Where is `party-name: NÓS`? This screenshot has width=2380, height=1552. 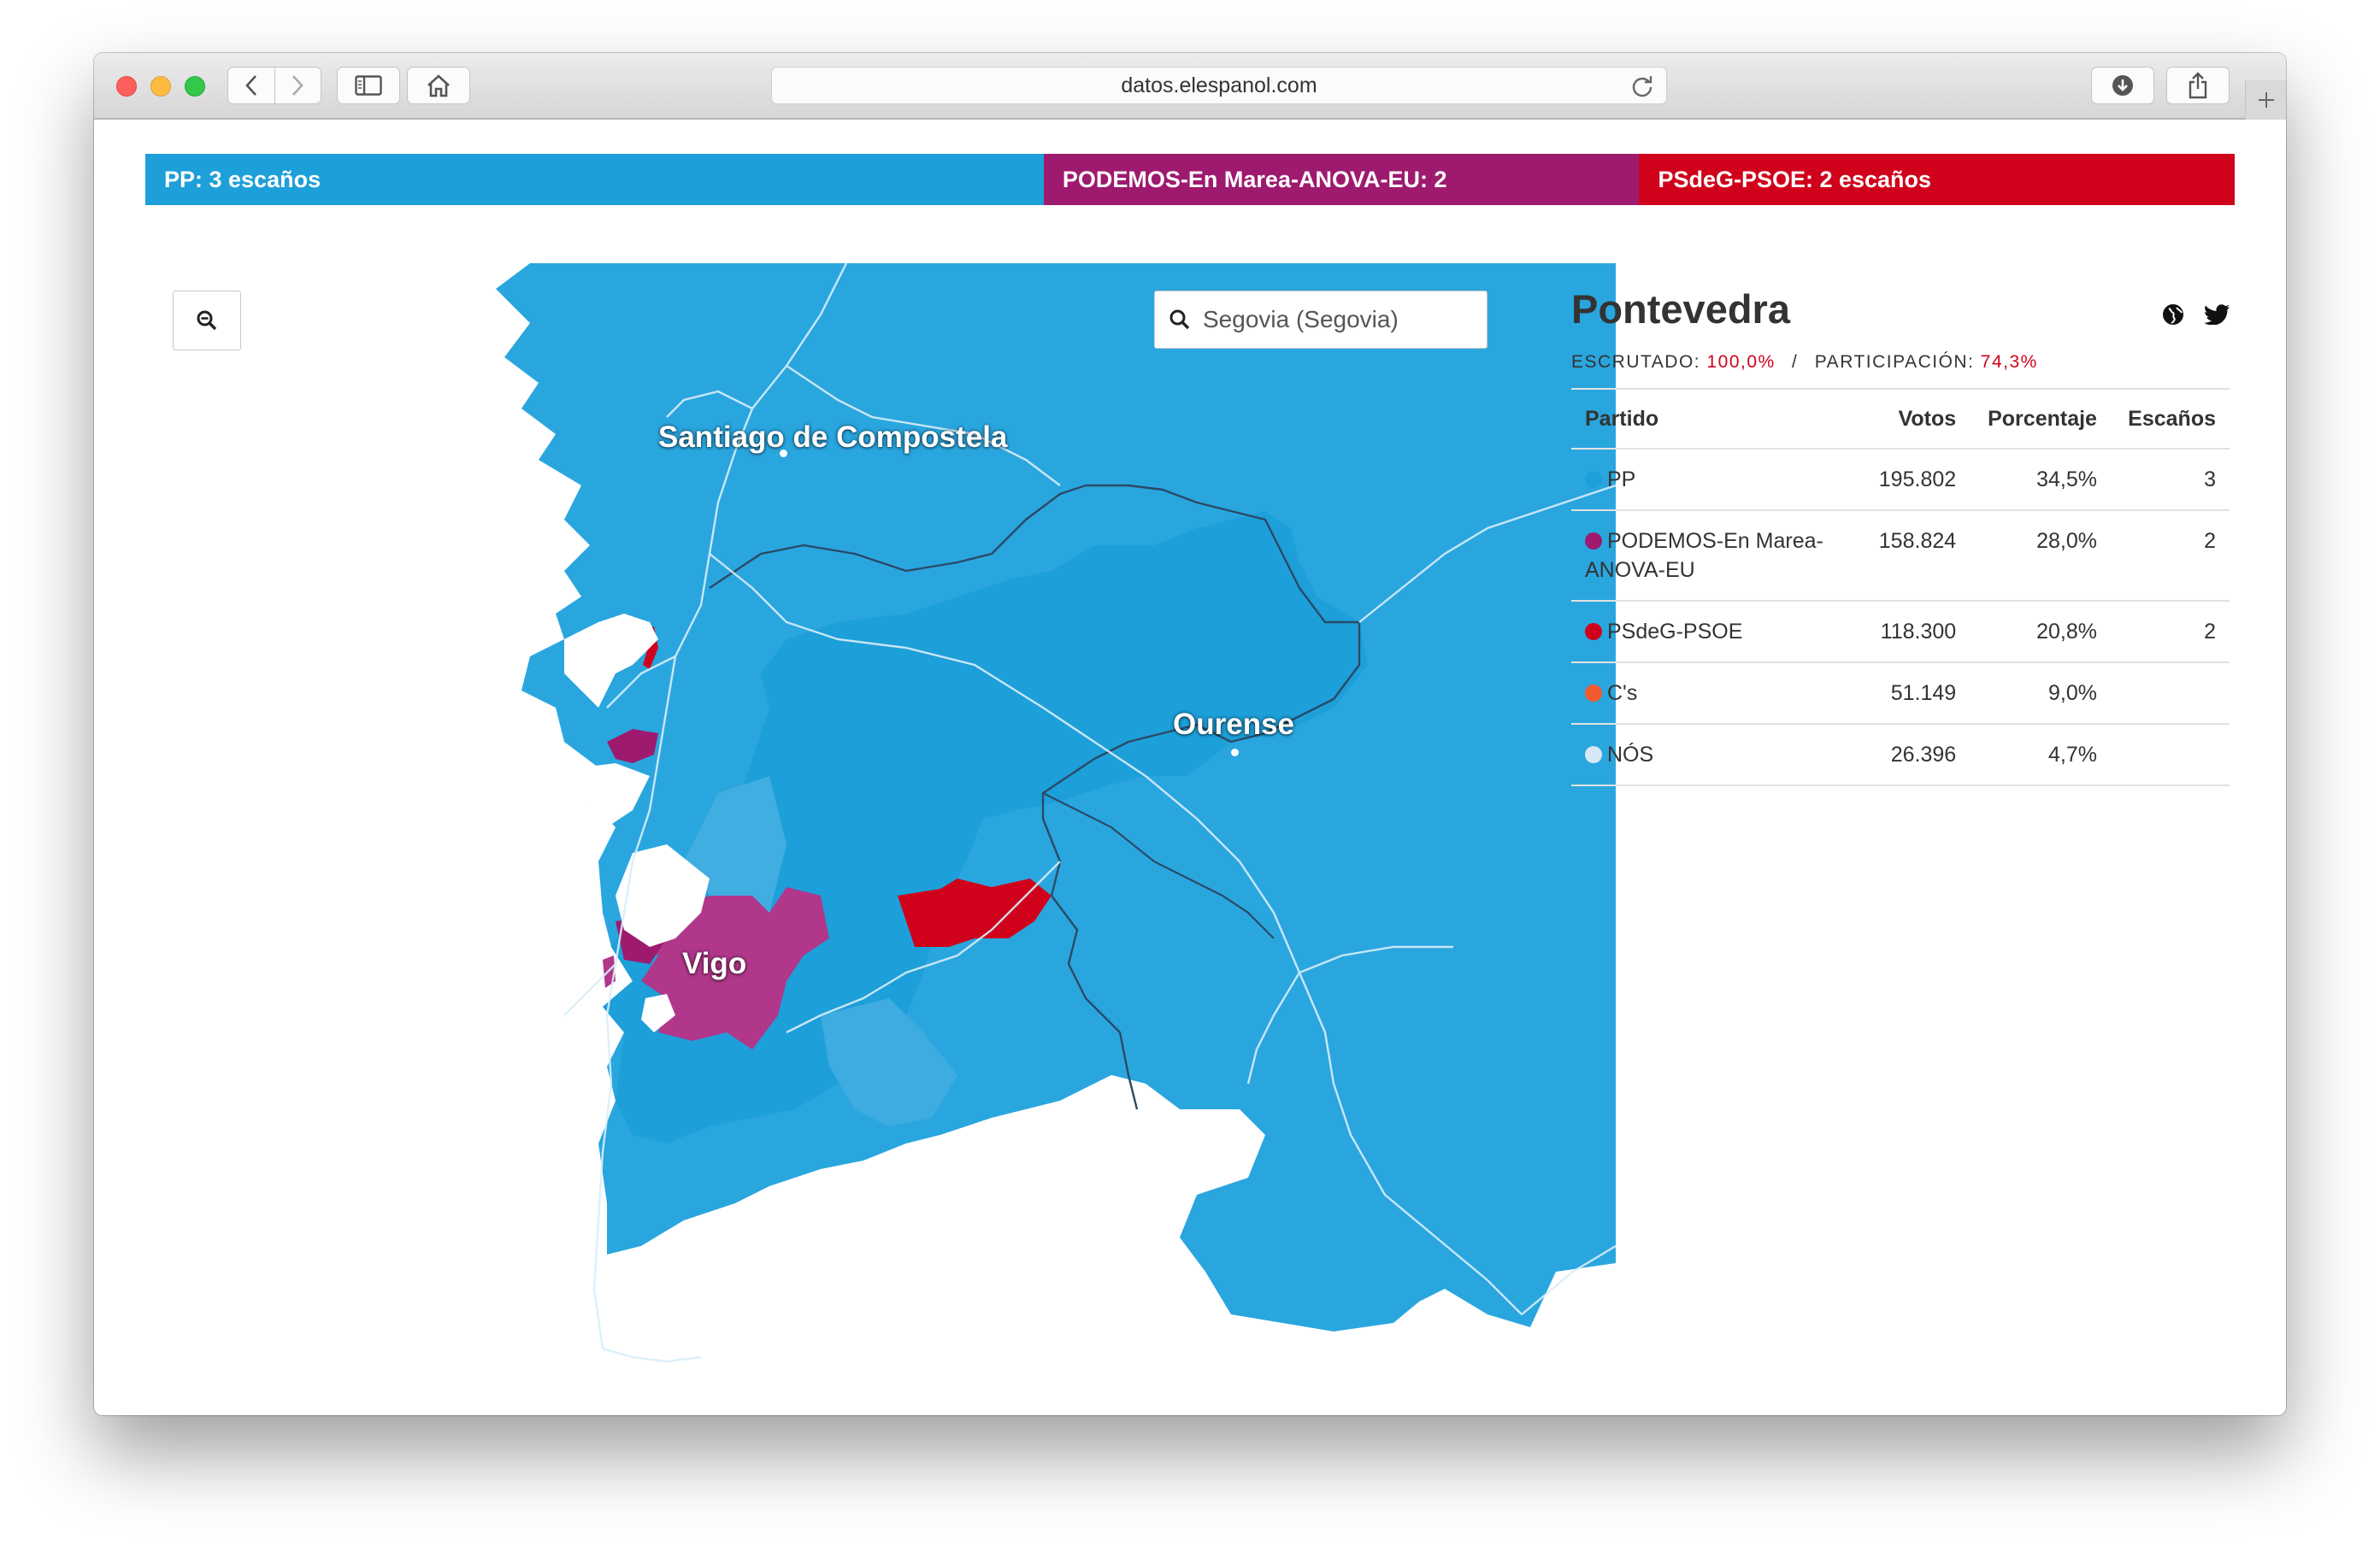 party-name: NÓS is located at coordinates (1631, 755).